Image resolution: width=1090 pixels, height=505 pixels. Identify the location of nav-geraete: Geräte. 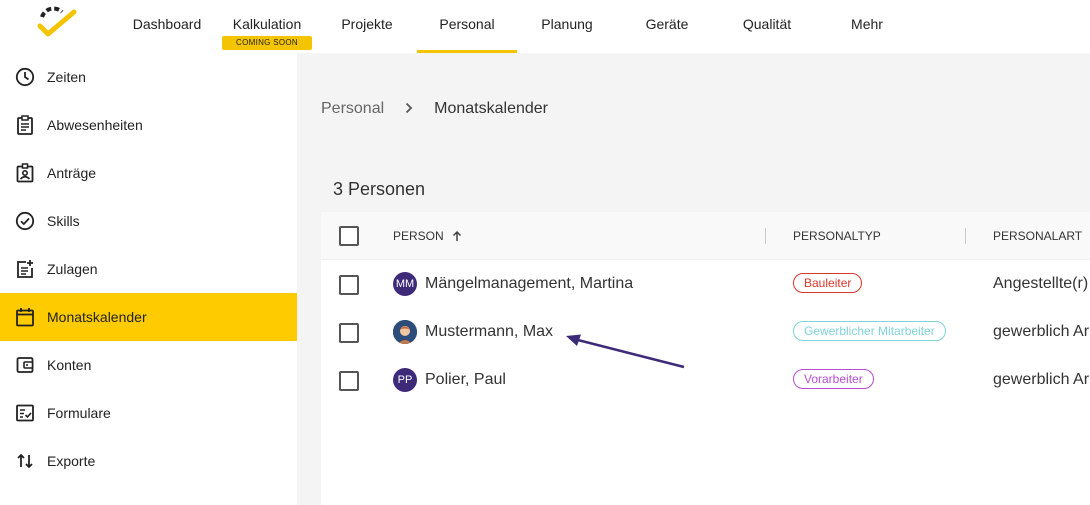
(667, 26).